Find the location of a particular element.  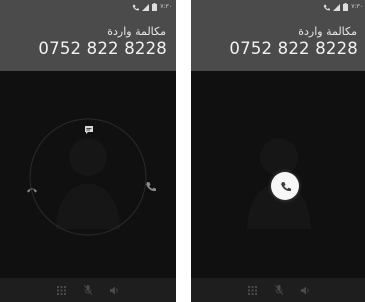

decline-target is located at coordinates (32, 187).